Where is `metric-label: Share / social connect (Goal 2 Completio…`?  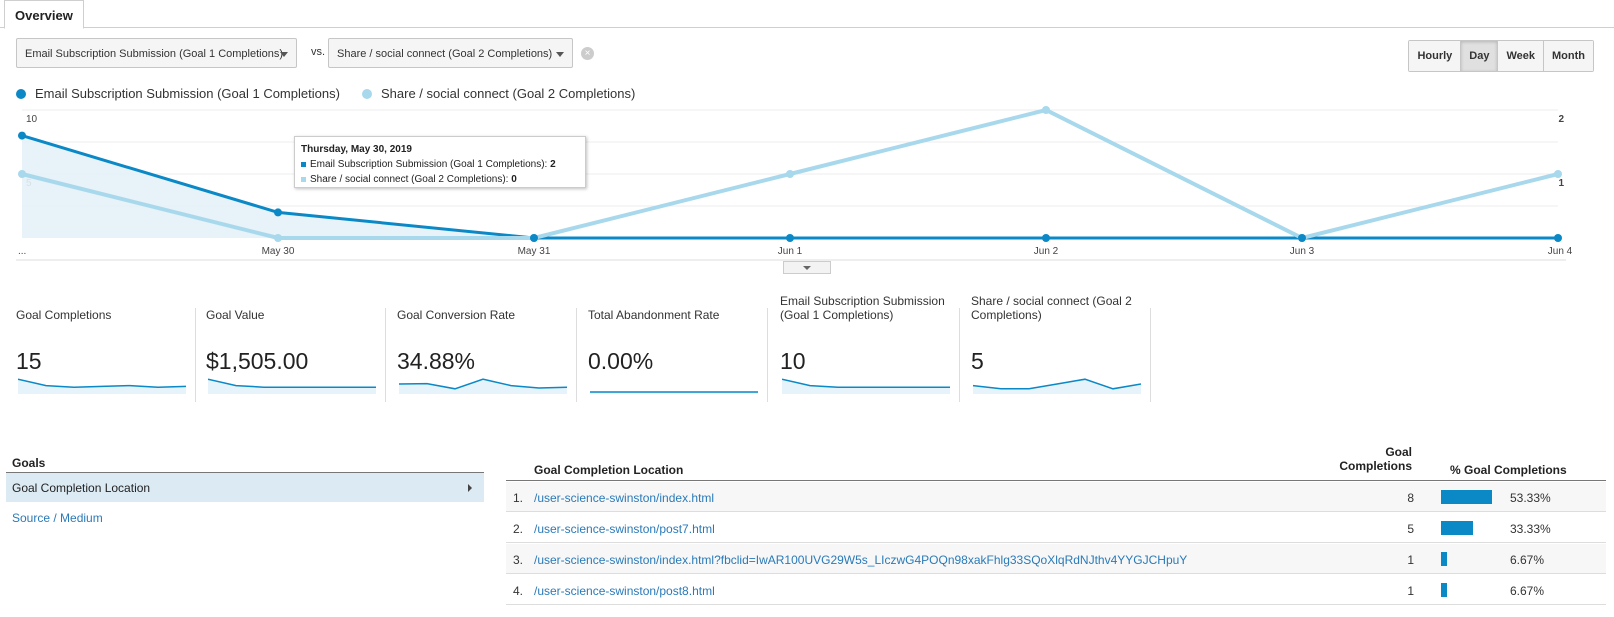 metric-label: Share / social connect (Goal 2 Completio… is located at coordinates (1051, 308).